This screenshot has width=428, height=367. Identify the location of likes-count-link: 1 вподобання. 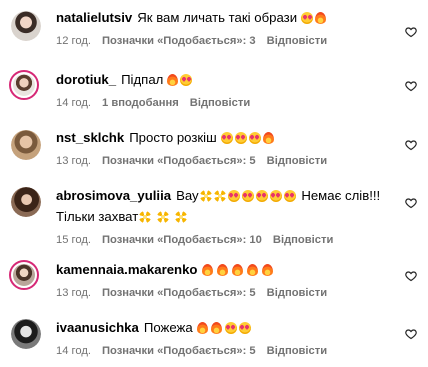
(140, 103).